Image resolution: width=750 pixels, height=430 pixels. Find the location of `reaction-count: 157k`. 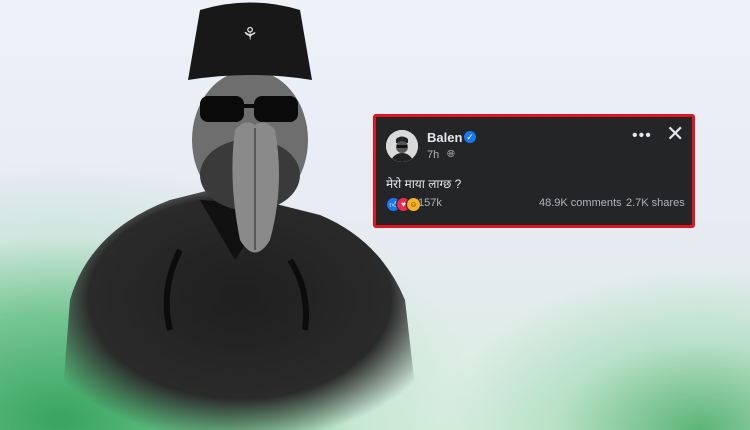

reaction-count: 157k is located at coordinates (430, 203).